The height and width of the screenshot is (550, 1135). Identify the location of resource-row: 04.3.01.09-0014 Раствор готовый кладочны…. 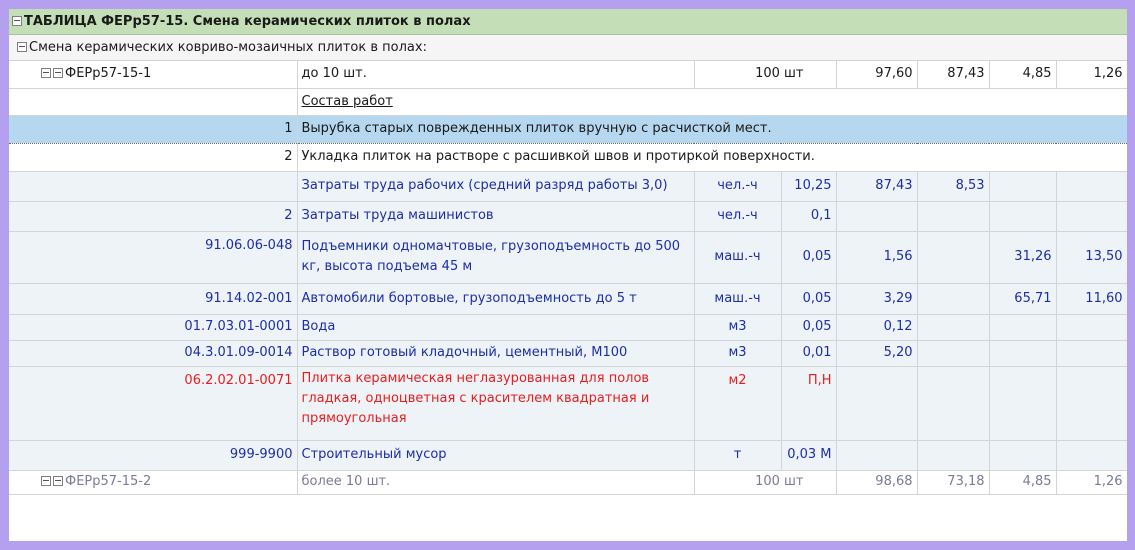
(568, 353).